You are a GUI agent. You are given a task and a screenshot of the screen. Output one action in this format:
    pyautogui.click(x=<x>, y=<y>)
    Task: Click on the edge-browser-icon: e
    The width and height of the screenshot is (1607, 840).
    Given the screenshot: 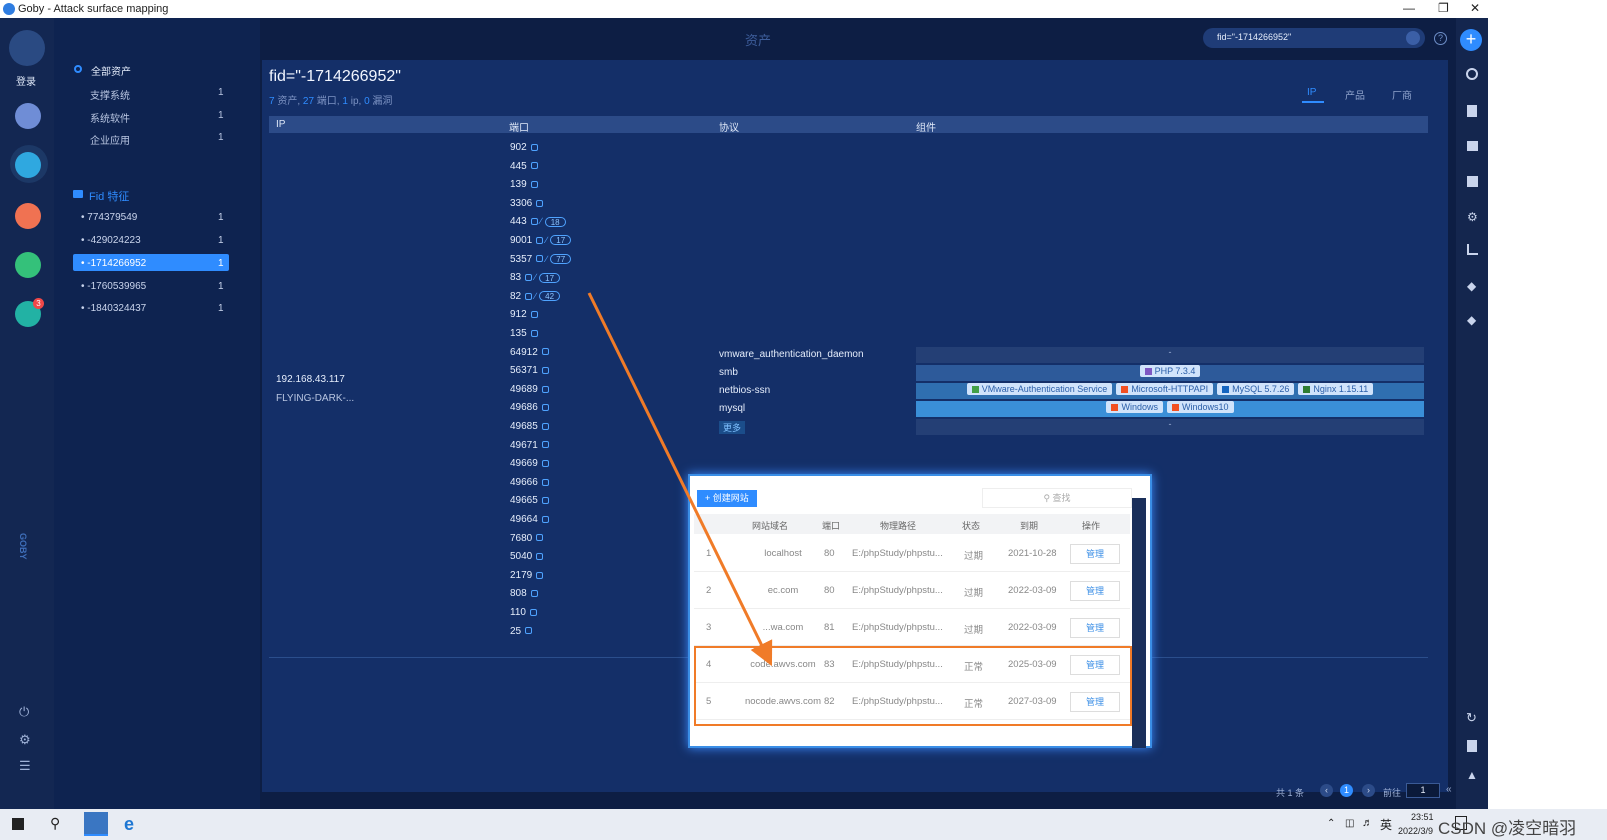 What is the action you would take?
    pyautogui.click(x=129, y=824)
    